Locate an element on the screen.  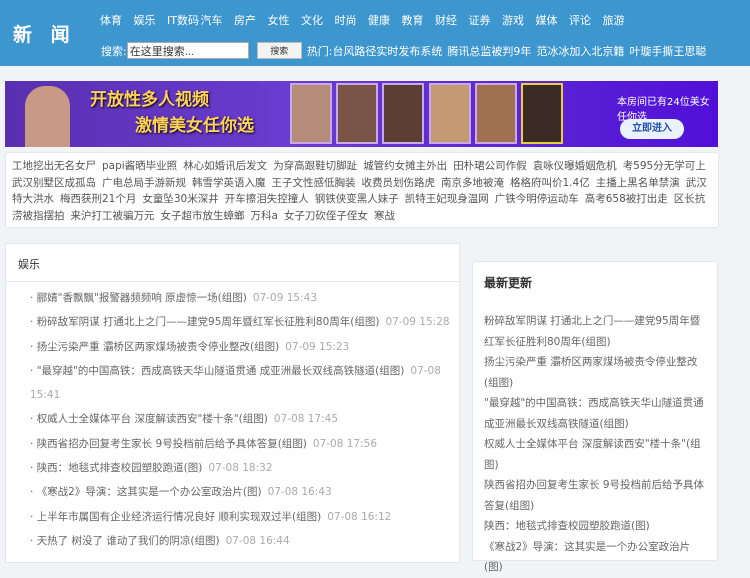
tag-link: 寒战 is located at coordinates (384, 216).